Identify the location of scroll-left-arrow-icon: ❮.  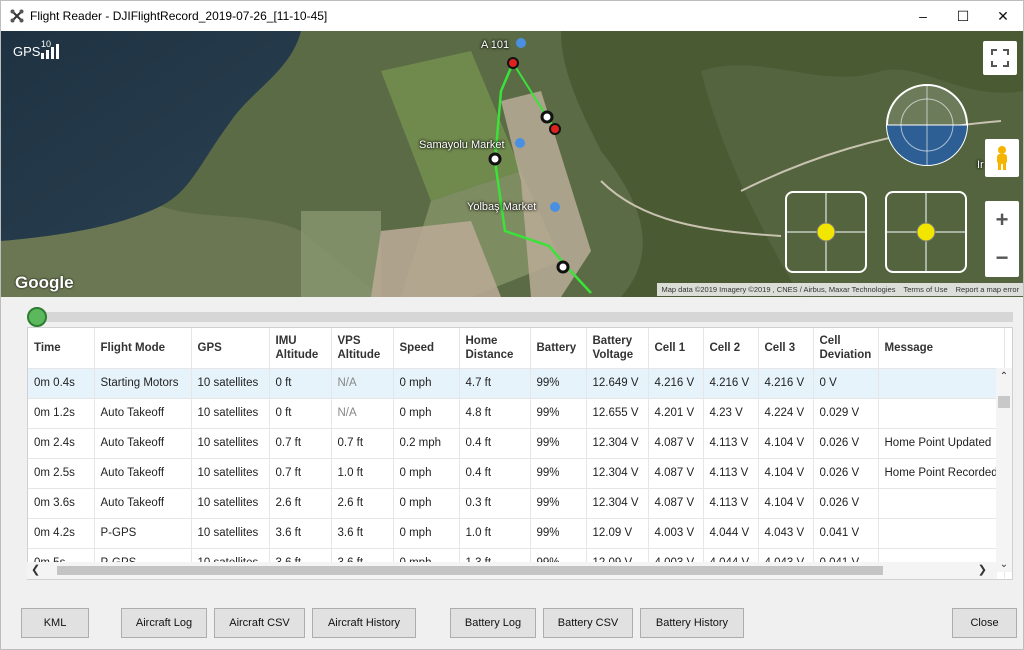
(35, 569).